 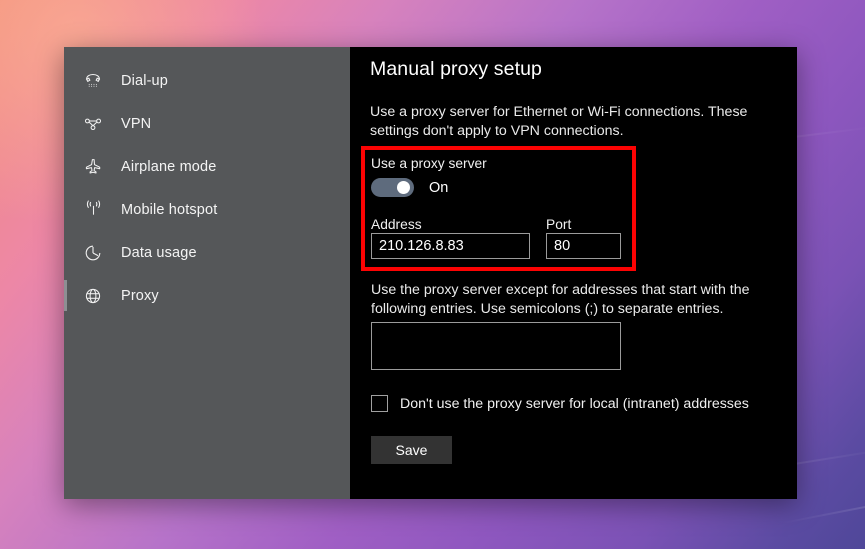 I want to click on sidebar-item-proxy: Proxy, so click(x=207, y=295).